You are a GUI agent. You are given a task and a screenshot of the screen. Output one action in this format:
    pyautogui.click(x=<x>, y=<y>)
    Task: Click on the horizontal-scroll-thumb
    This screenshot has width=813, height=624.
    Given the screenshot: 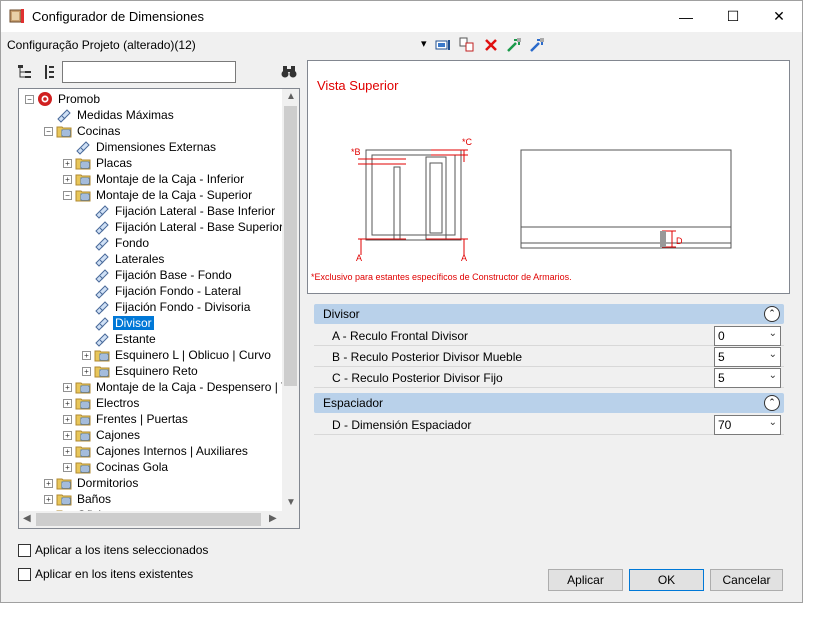 What is the action you would take?
    pyautogui.click(x=148, y=519)
    